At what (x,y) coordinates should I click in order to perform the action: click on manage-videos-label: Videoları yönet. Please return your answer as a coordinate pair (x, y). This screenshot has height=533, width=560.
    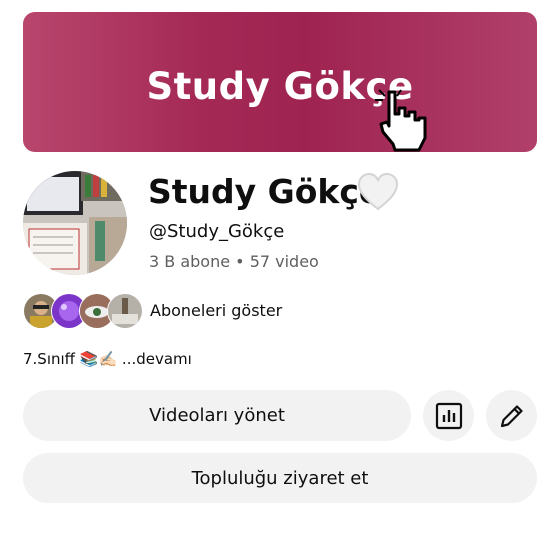
    Looking at the image, I should click on (217, 415).